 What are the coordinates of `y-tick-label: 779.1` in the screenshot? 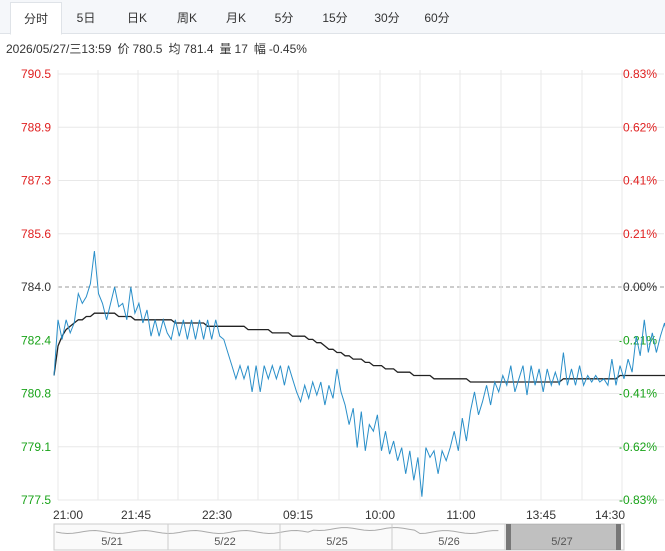 It's located at (36, 447).